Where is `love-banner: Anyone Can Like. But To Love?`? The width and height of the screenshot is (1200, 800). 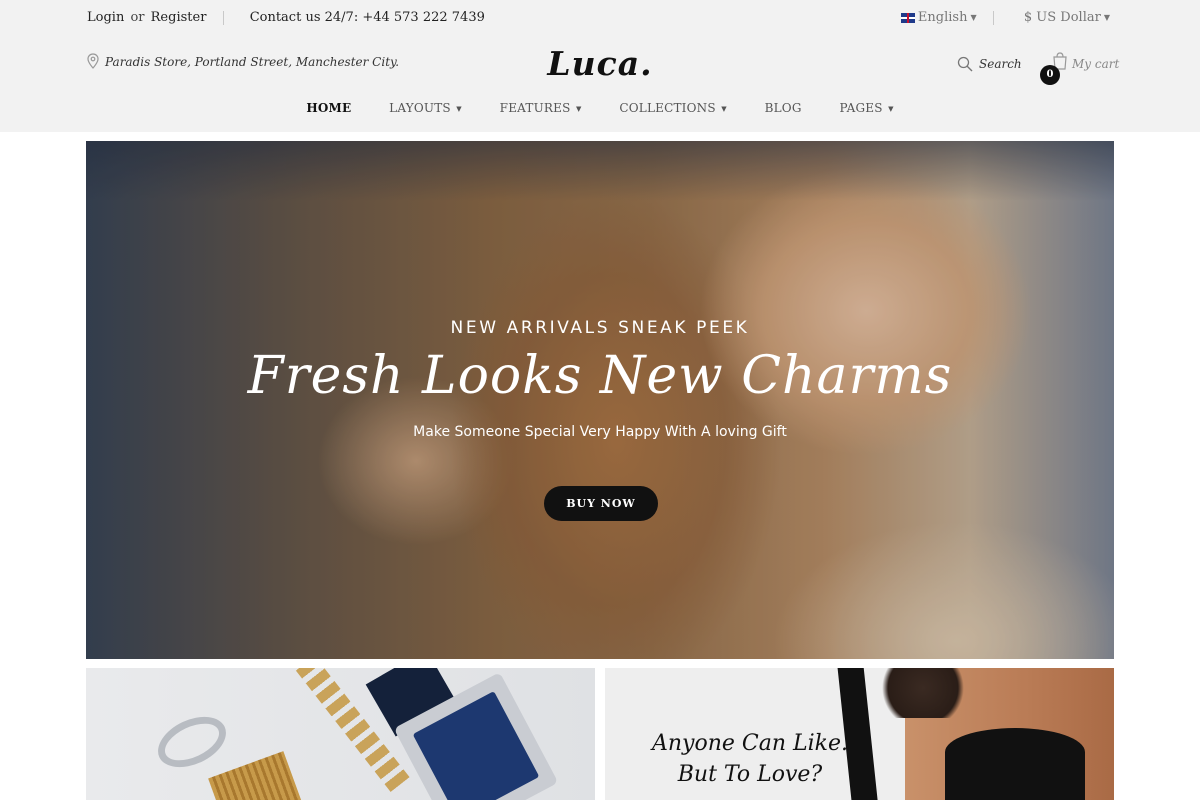 love-banner: Anyone Can Like. But To Love? is located at coordinates (859, 734).